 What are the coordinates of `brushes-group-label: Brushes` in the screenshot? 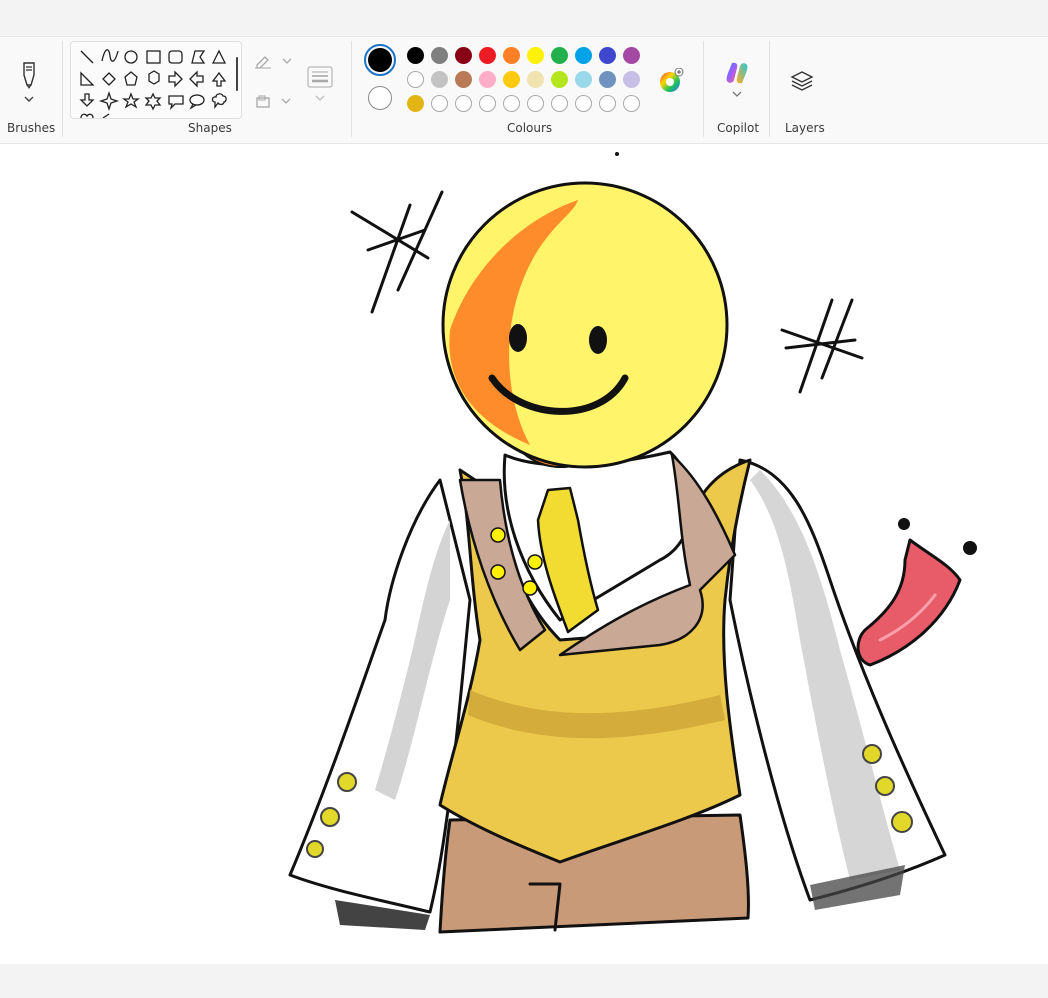 It's located at (31, 128).